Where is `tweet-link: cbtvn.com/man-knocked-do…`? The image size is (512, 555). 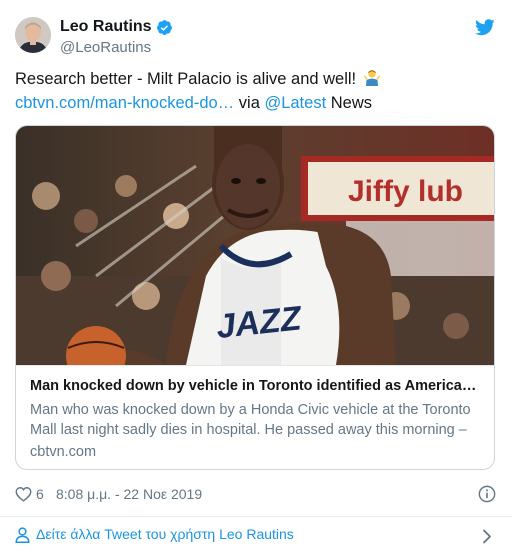 tweet-link: cbtvn.com/man-knocked-do… is located at coordinates (124, 103).